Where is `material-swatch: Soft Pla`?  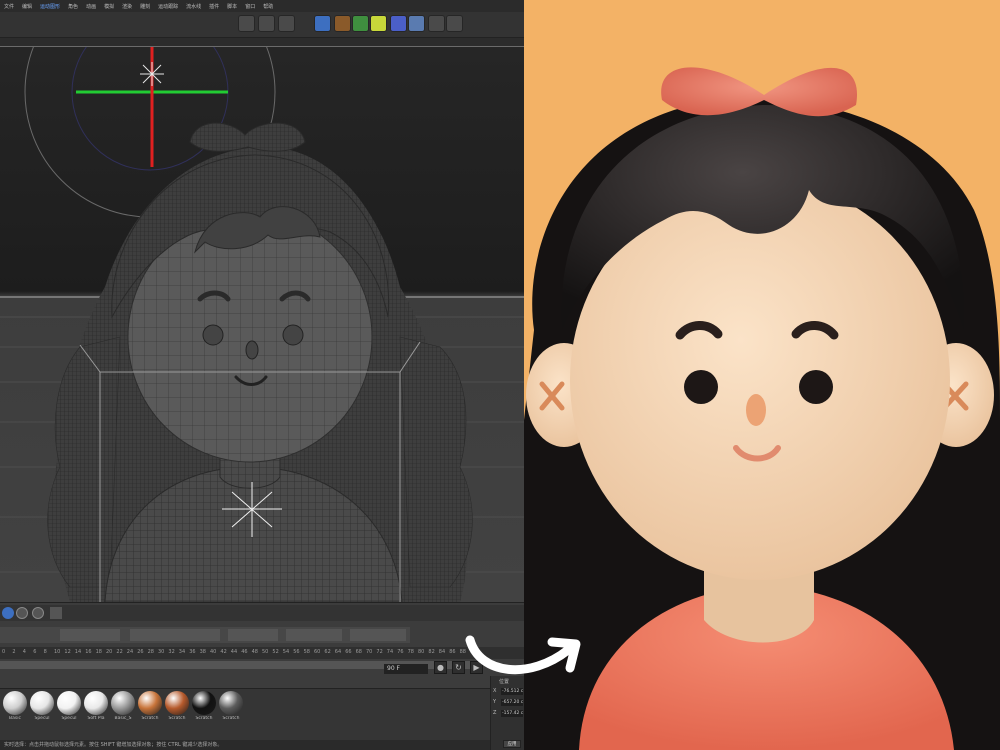 material-swatch: Soft Pla is located at coordinates (96, 706).